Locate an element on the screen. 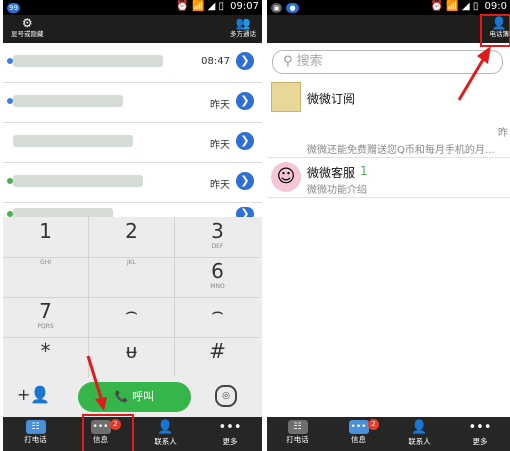 This screenshot has height=451, width=510. key-7: 7 PQRS is located at coordinates (46, 317).